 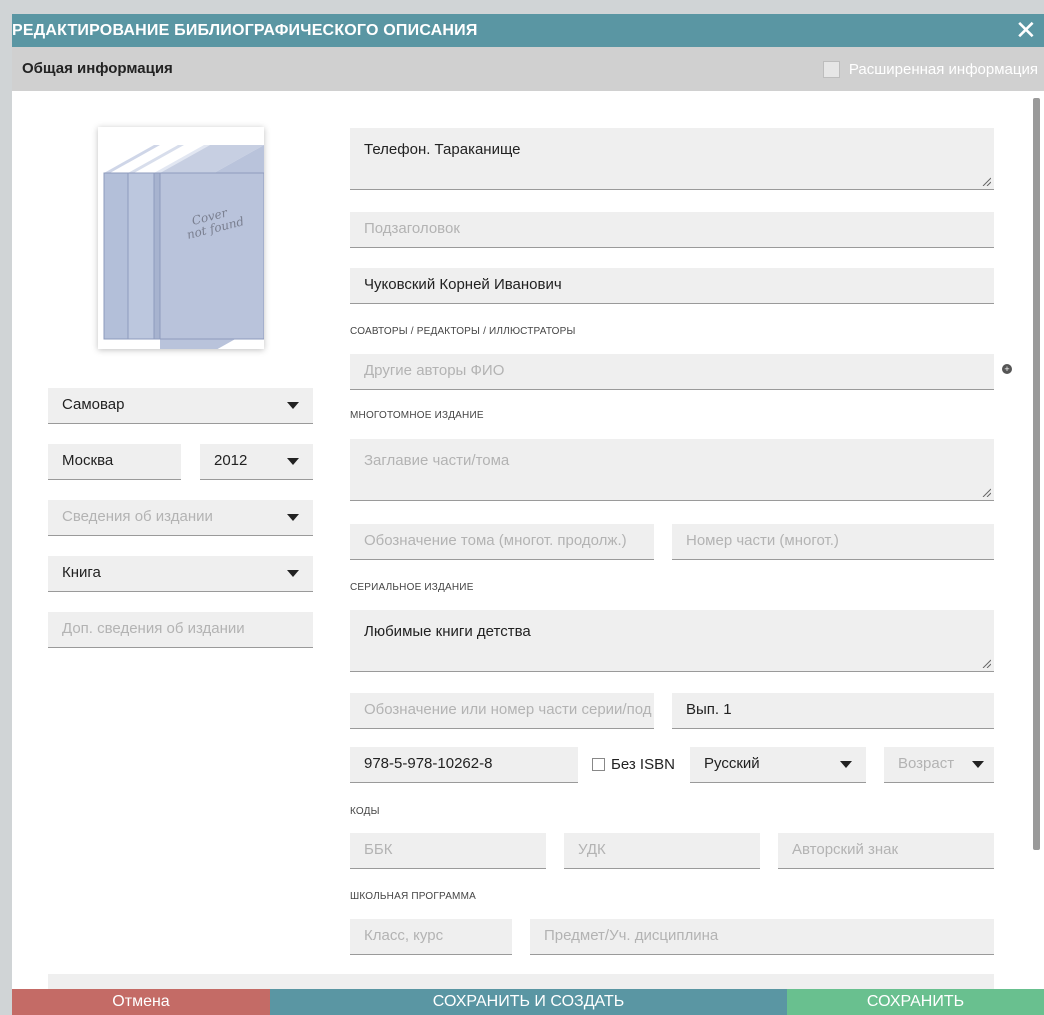 What do you see at coordinates (528, 69) in the screenshot?
I see `tab-bar: Общая информация Расширенная информация` at bounding box center [528, 69].